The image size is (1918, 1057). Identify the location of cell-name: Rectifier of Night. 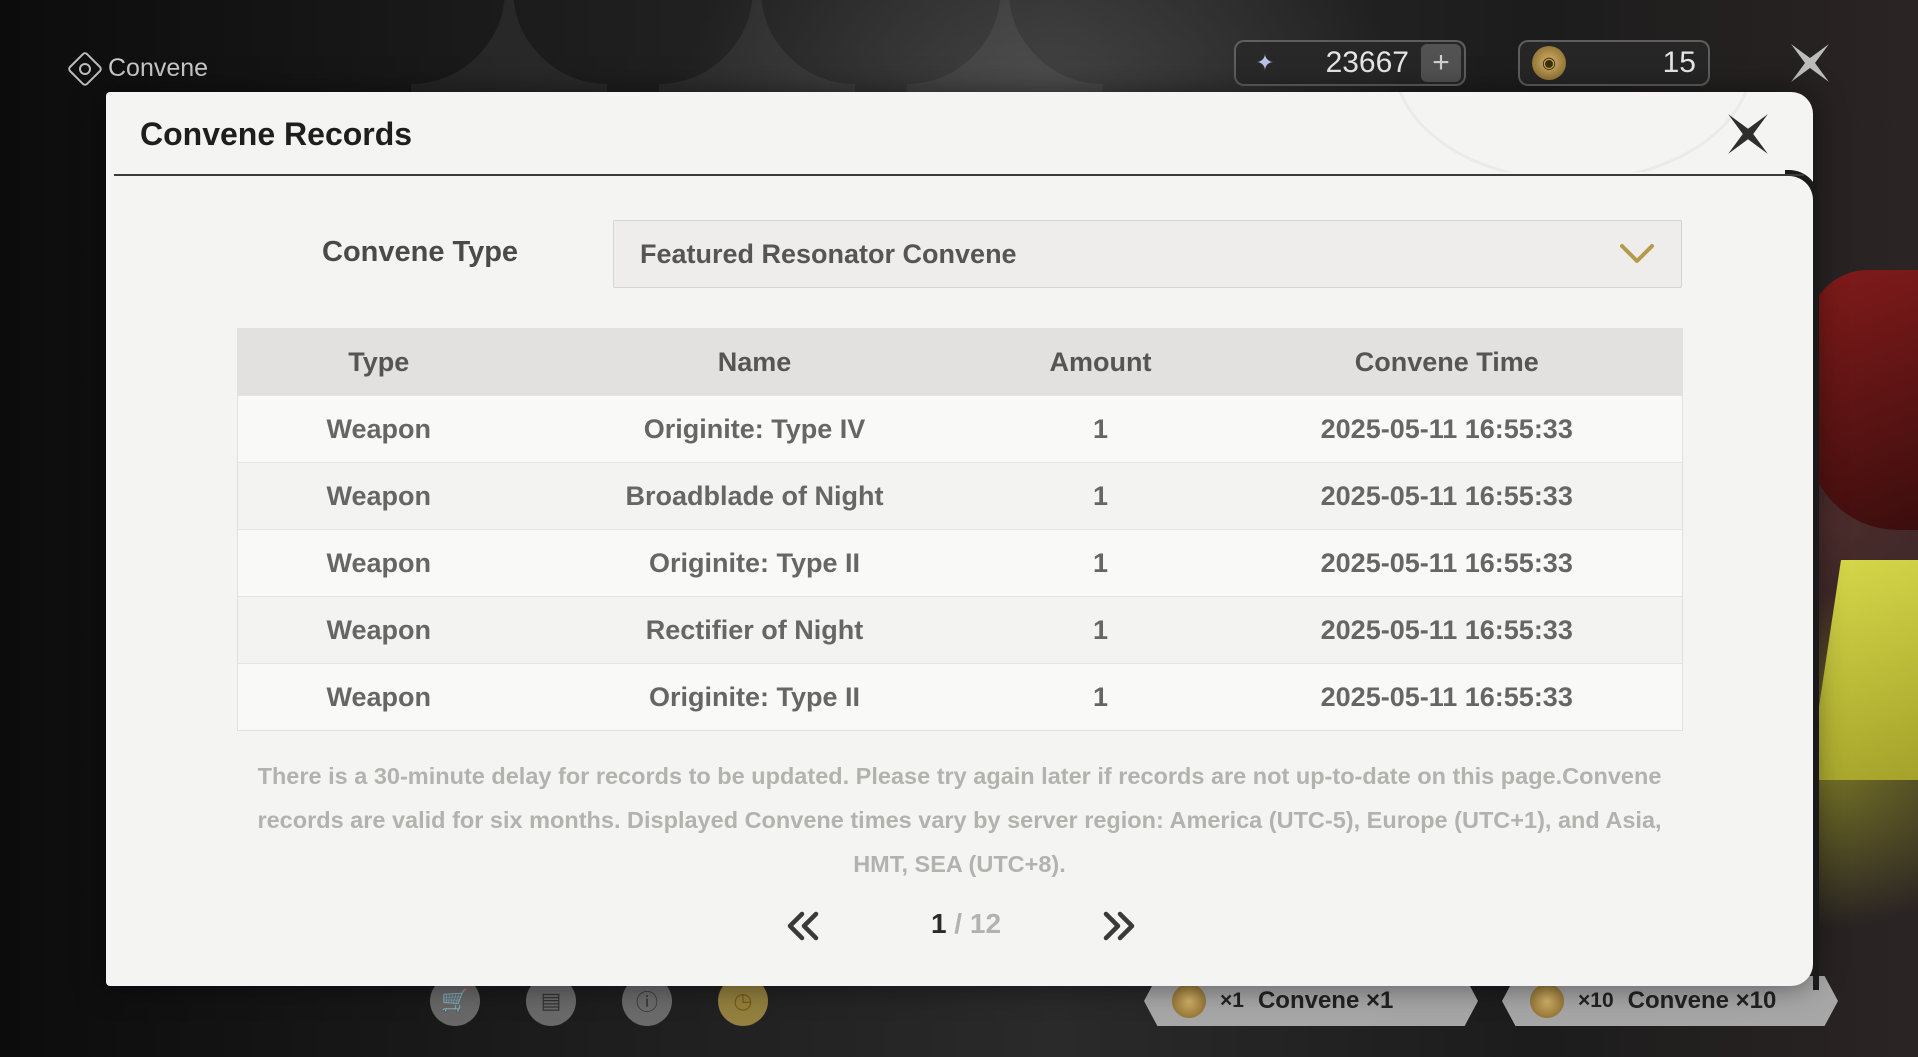
(754, 630).